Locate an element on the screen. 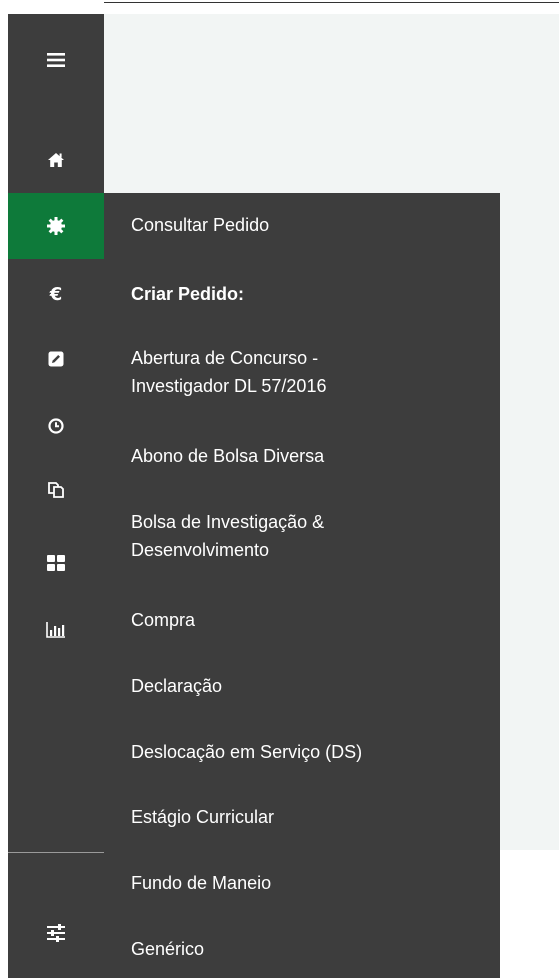 The width and height of the screenshot is (559, 978). menu-item-label: Estágio Curricular is located at coordinates (203, 817).